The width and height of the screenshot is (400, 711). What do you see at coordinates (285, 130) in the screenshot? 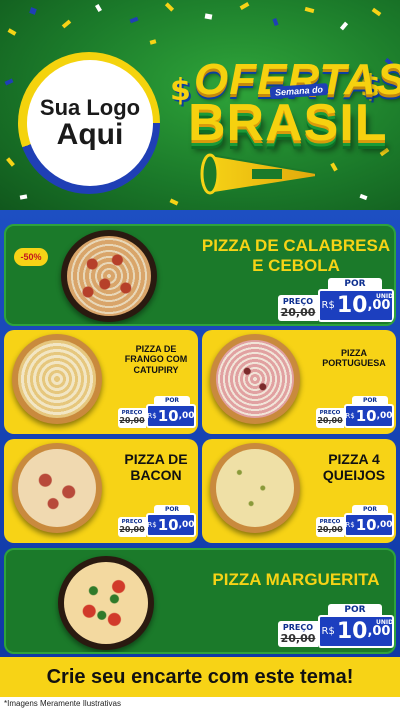
I see `promo-title: $ $ OFERTAS Semana do BRASIL` at bounding box center [285, 130].